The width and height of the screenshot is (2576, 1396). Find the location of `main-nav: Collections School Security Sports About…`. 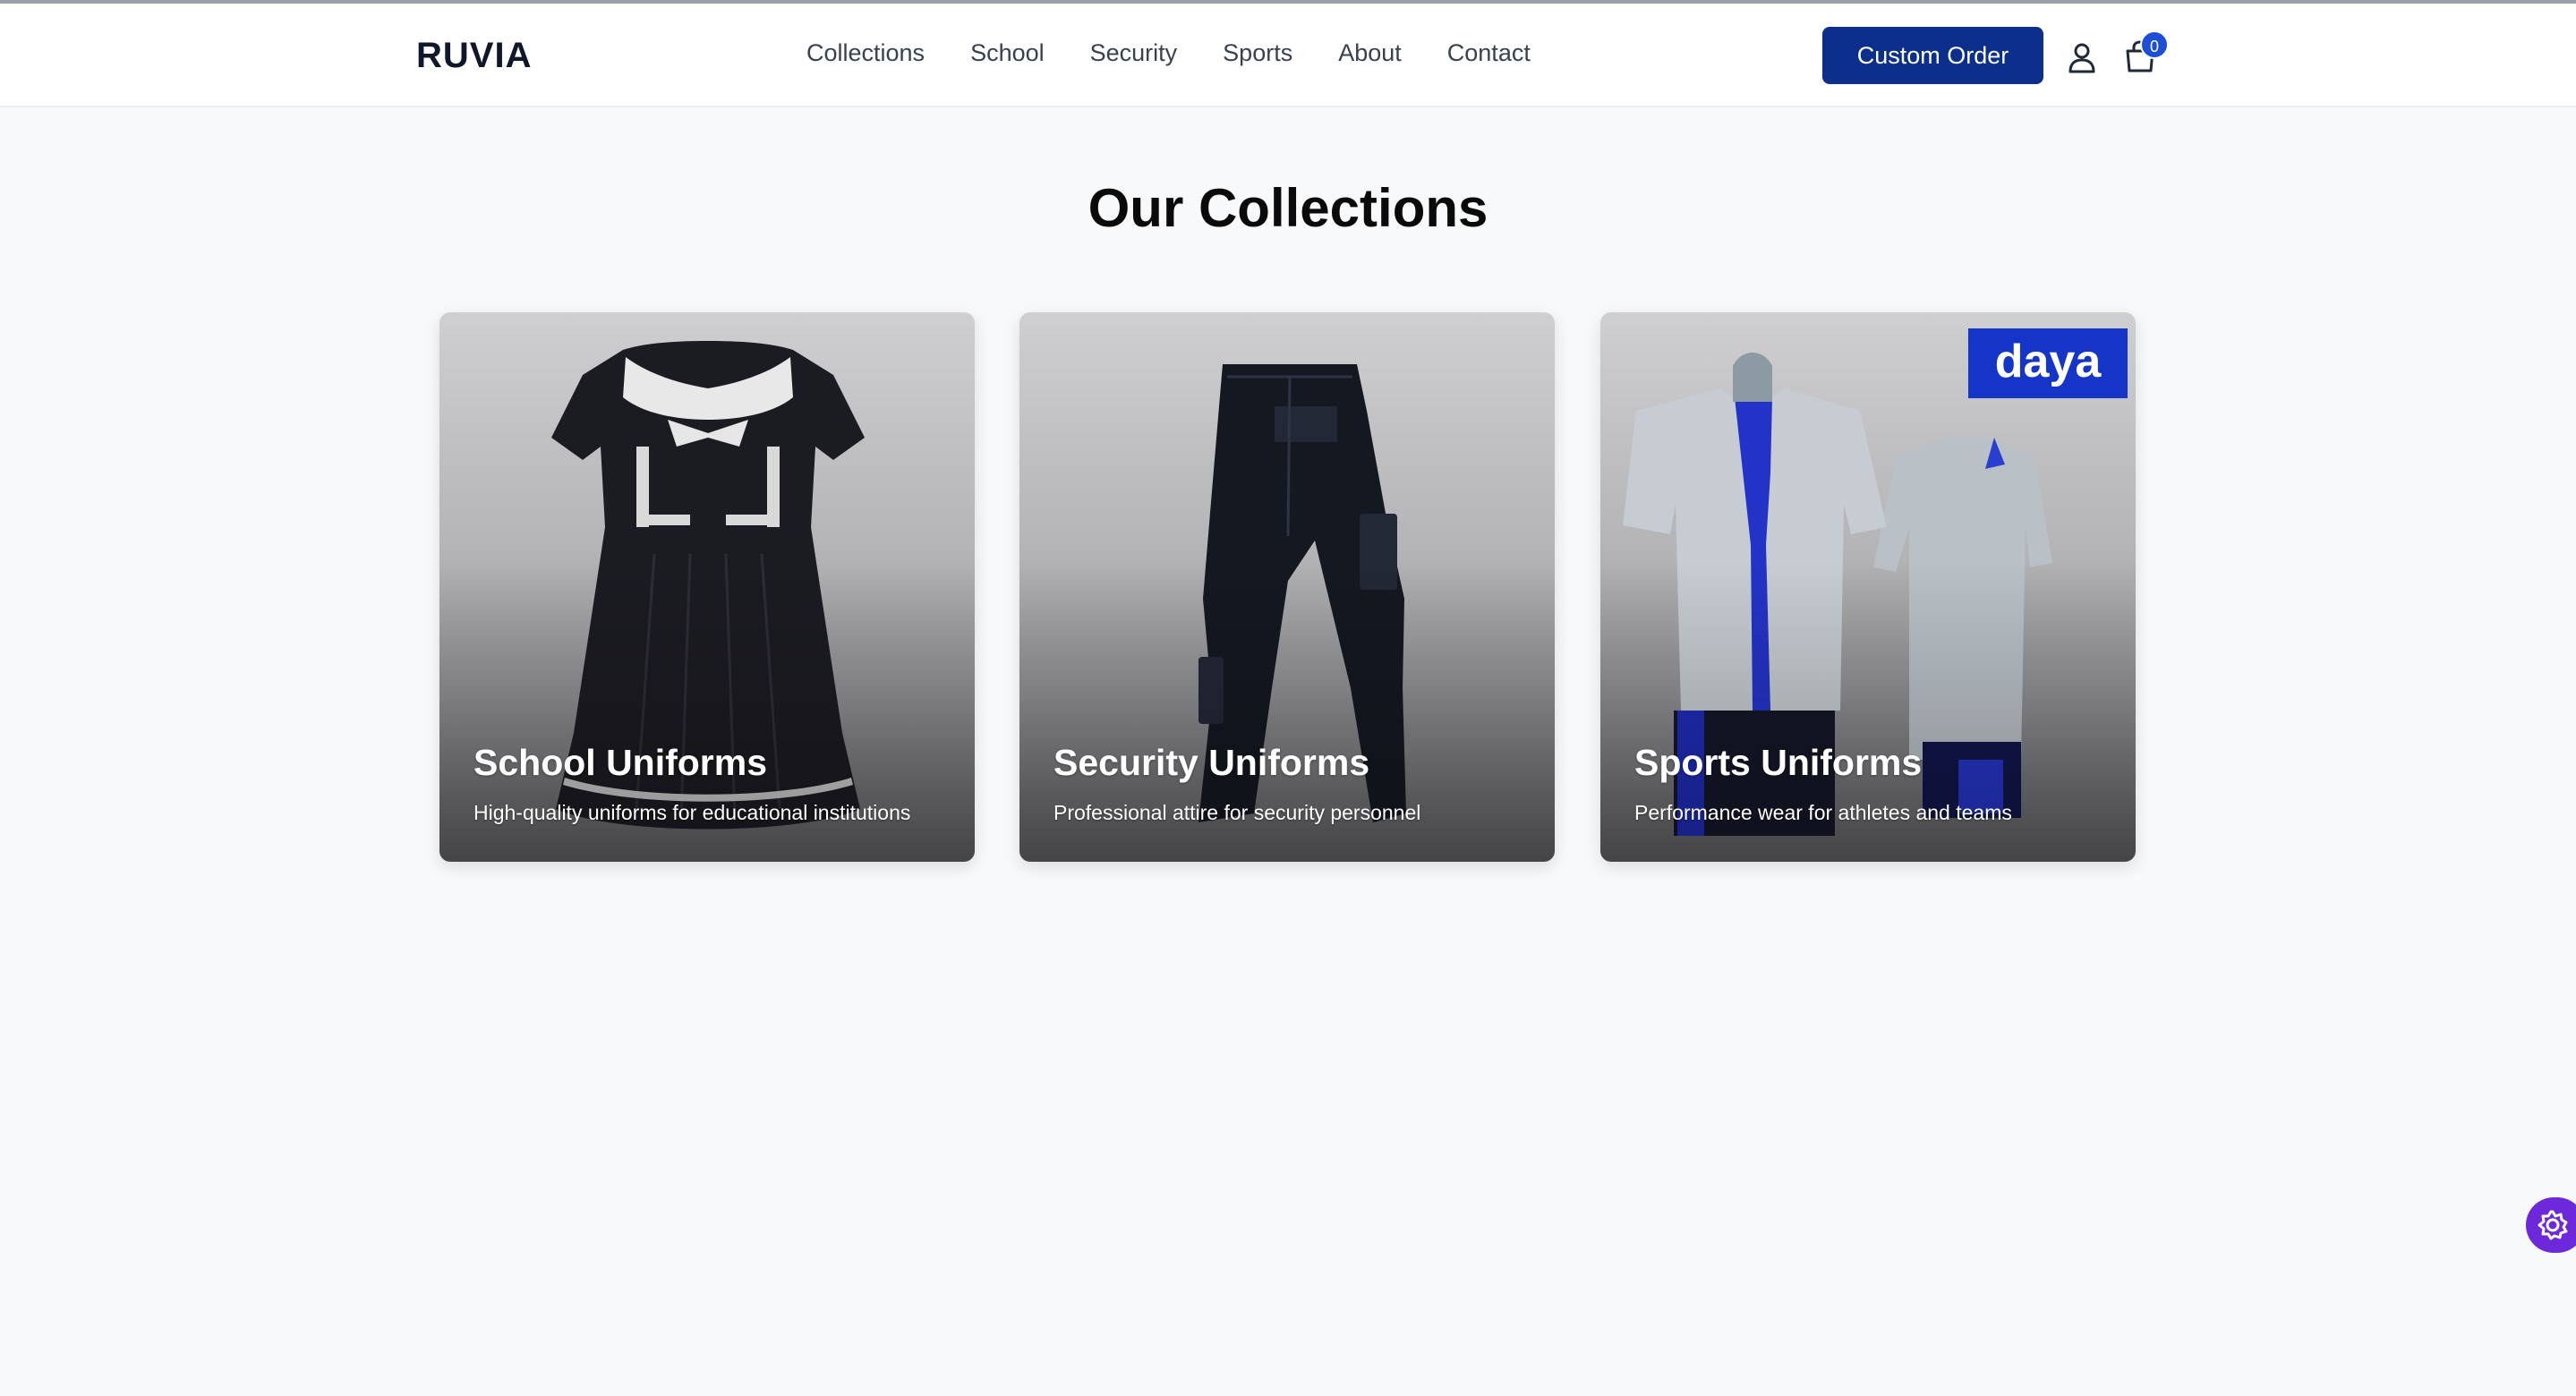

main-nav: Collections School Security Sports About… is located at coordinates (1168, 53).